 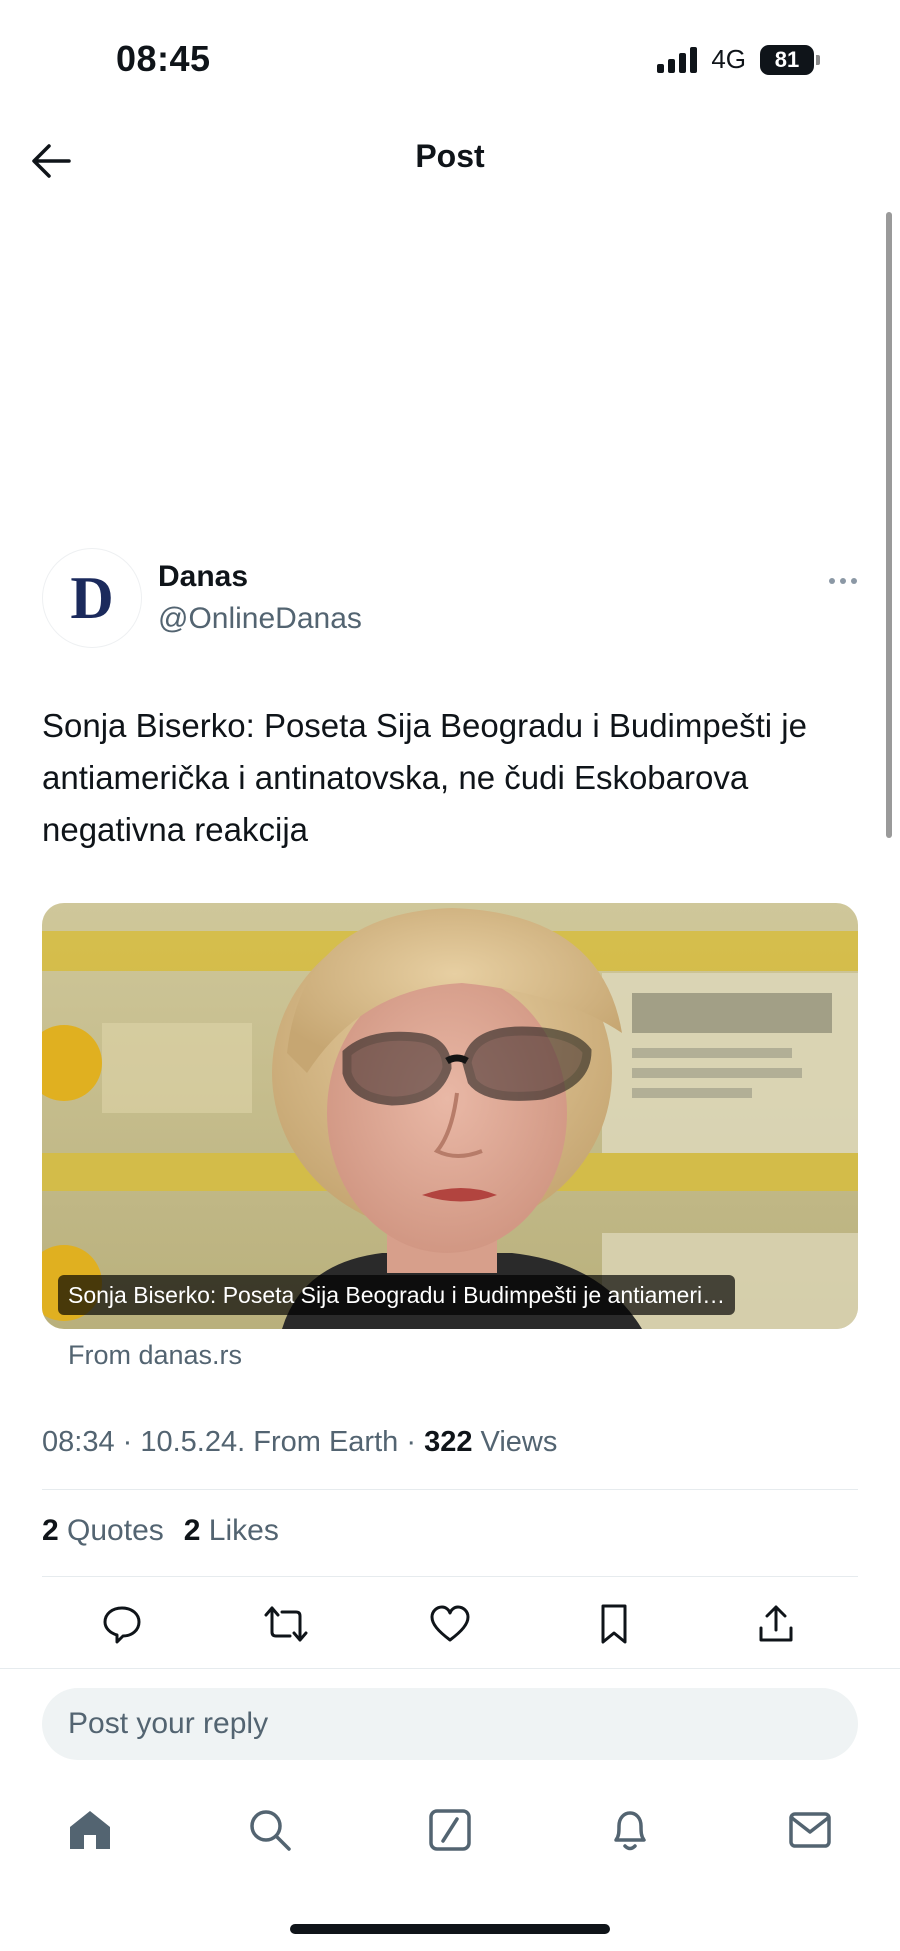 I want to click on bookmark-icon, so click(x=614, y=1624).